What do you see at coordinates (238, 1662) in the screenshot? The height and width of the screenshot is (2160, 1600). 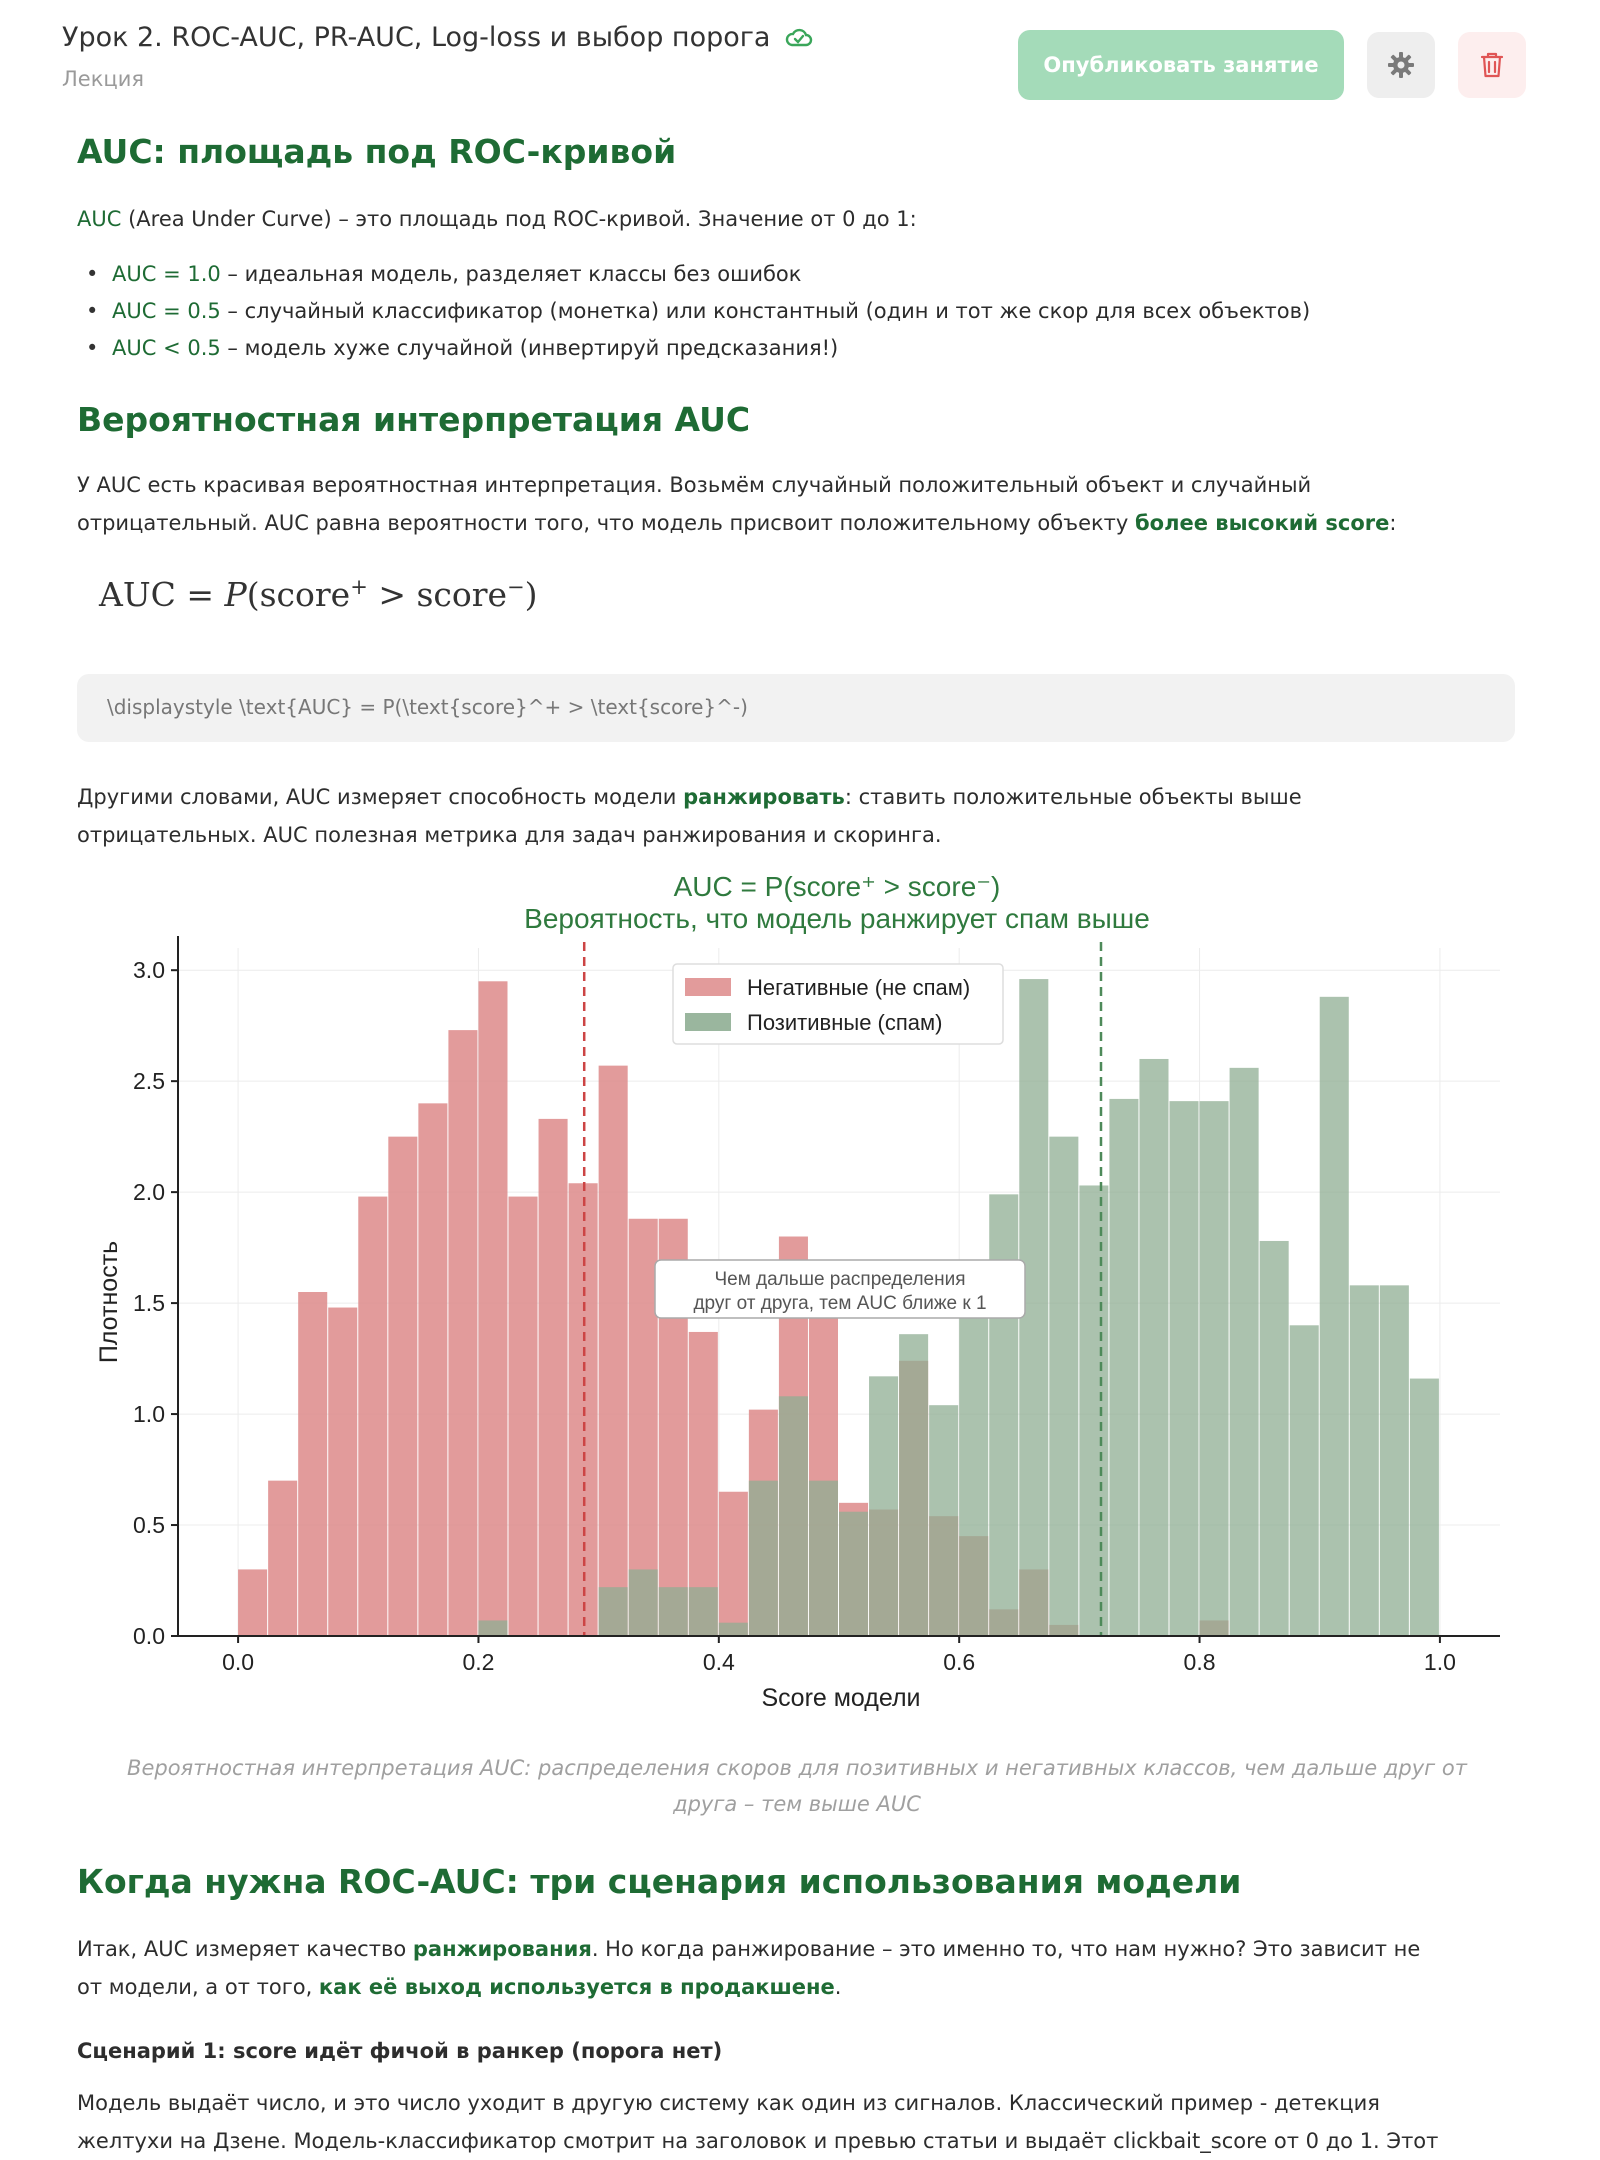 I see `x-tick-label: 0.0` at bounding box center [238, 1662].